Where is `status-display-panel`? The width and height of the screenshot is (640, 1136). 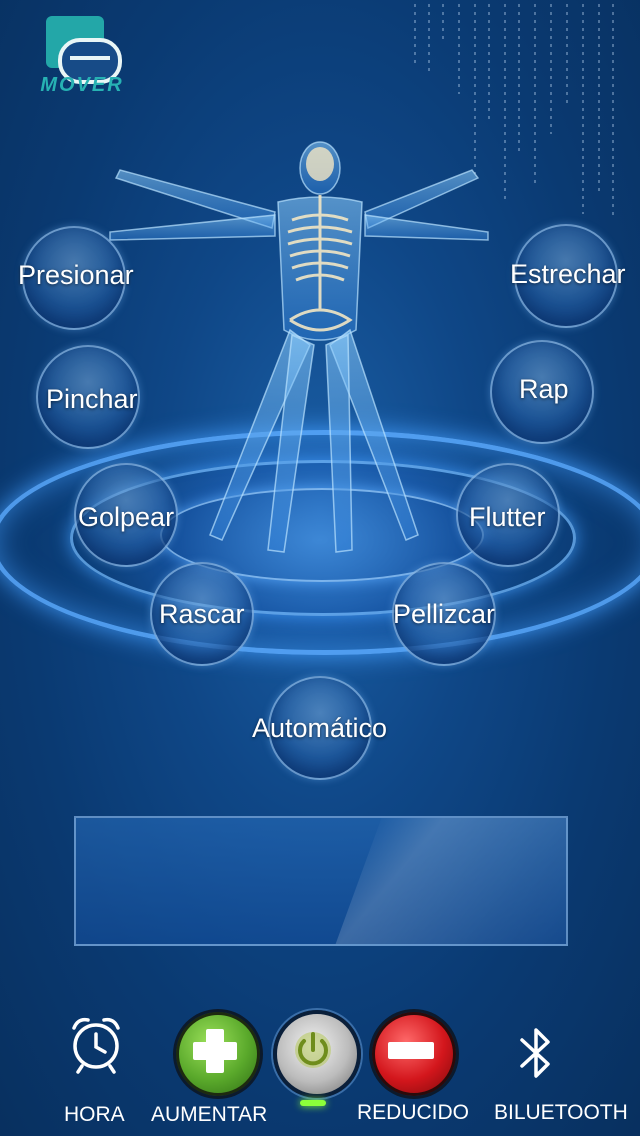
status-display-panel is located at coordinates (321, 881).